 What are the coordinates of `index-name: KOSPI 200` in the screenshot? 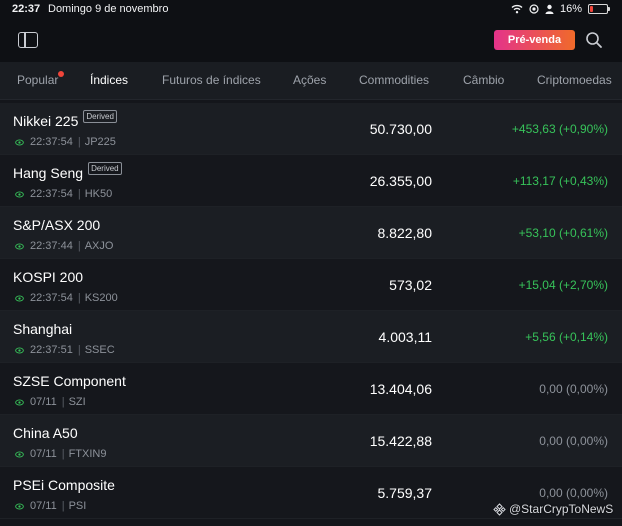 It's located at (48, 277).